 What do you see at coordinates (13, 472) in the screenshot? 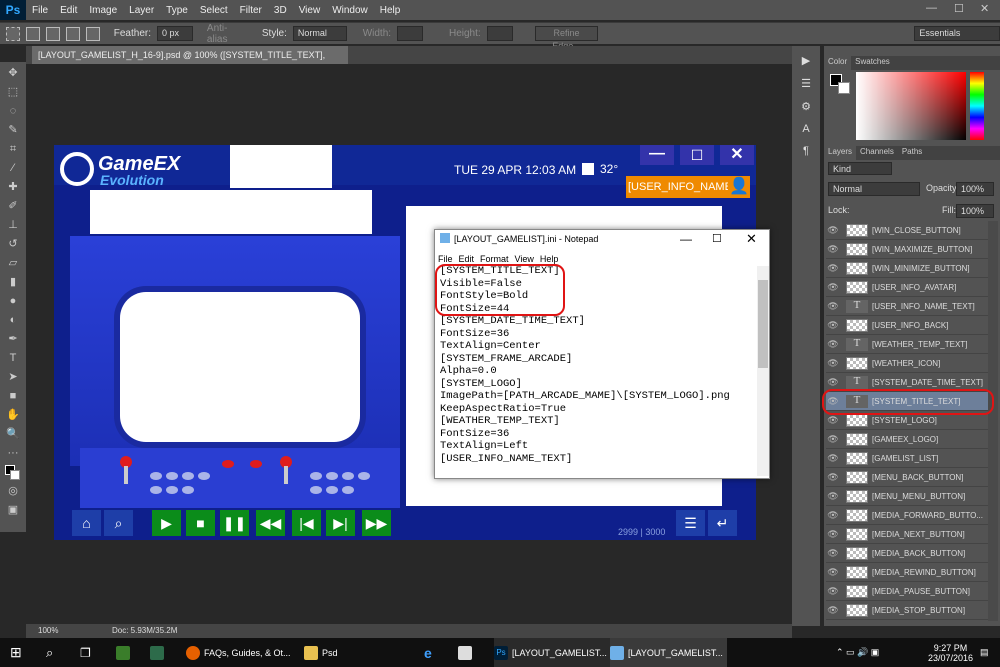
I see `color-swatches-icon` at bounding box center [13, 472].